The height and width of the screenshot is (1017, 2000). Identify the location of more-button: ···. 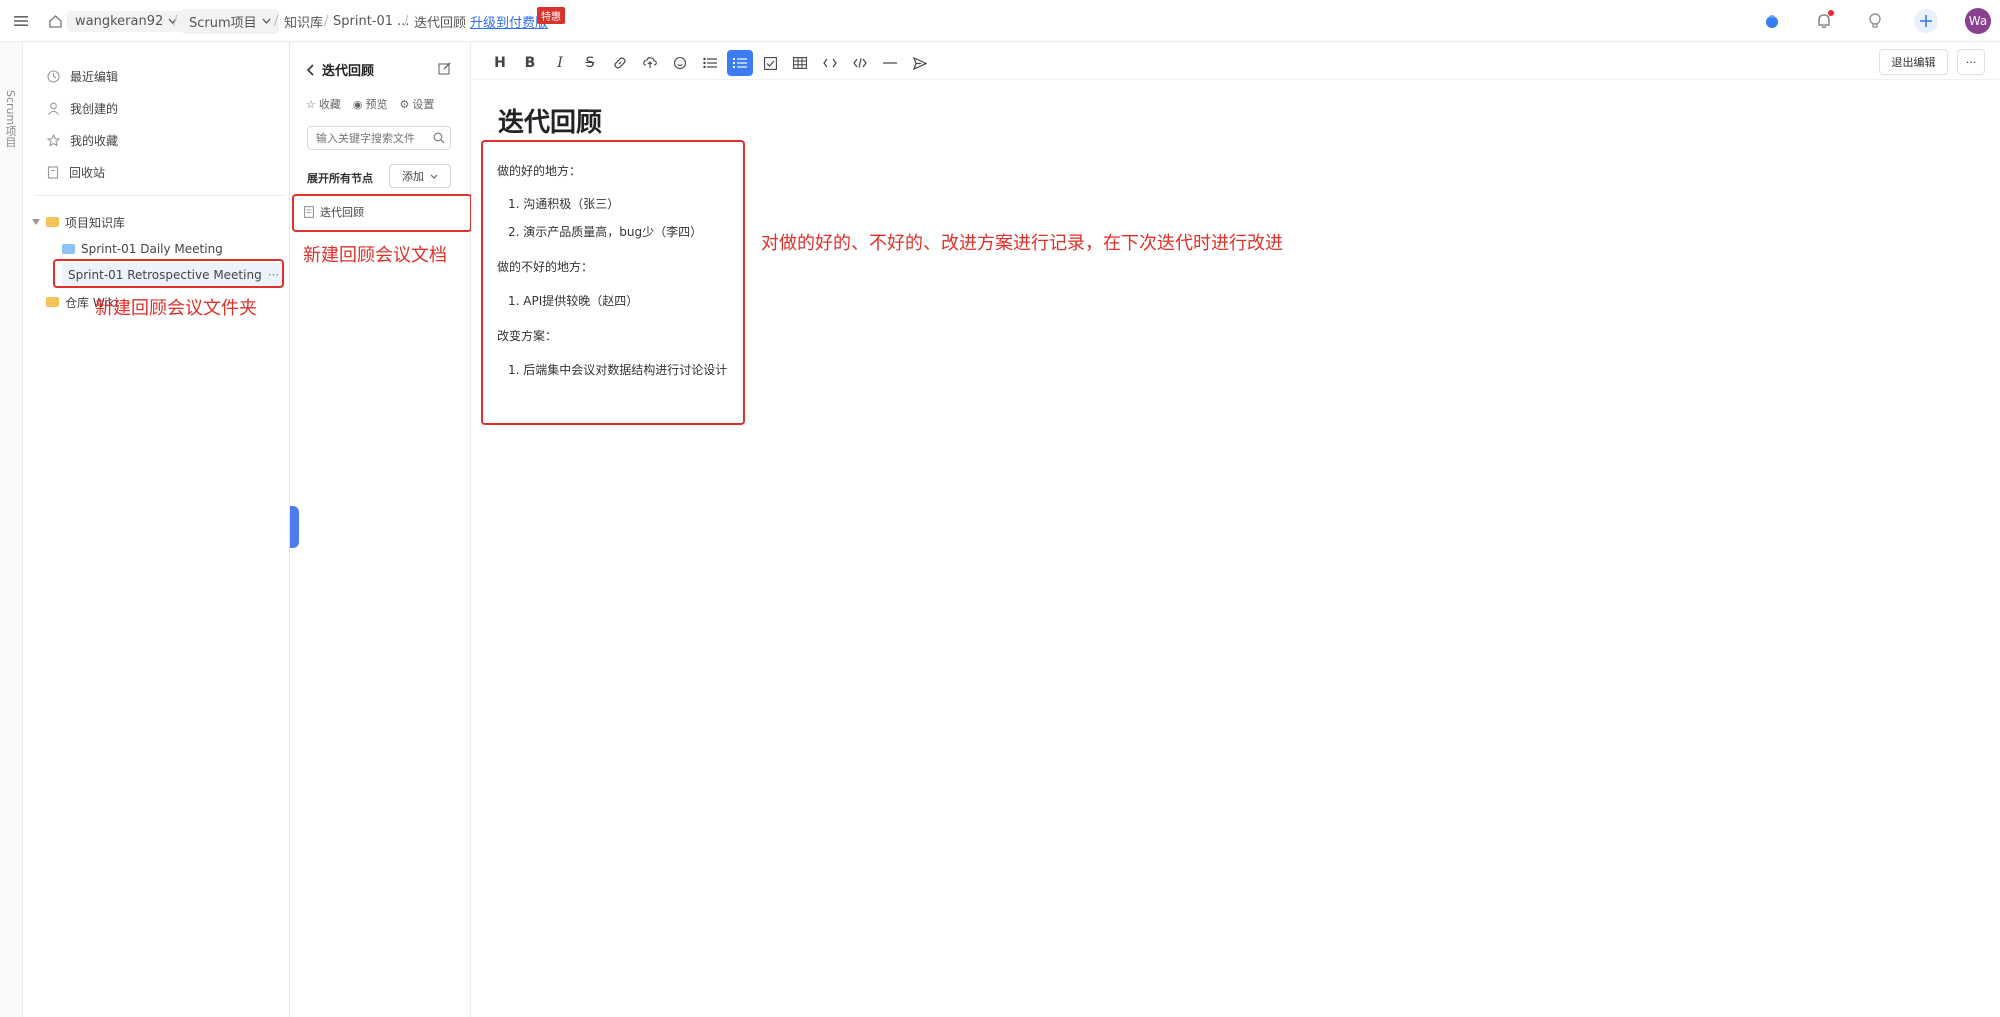
(1971, 62).